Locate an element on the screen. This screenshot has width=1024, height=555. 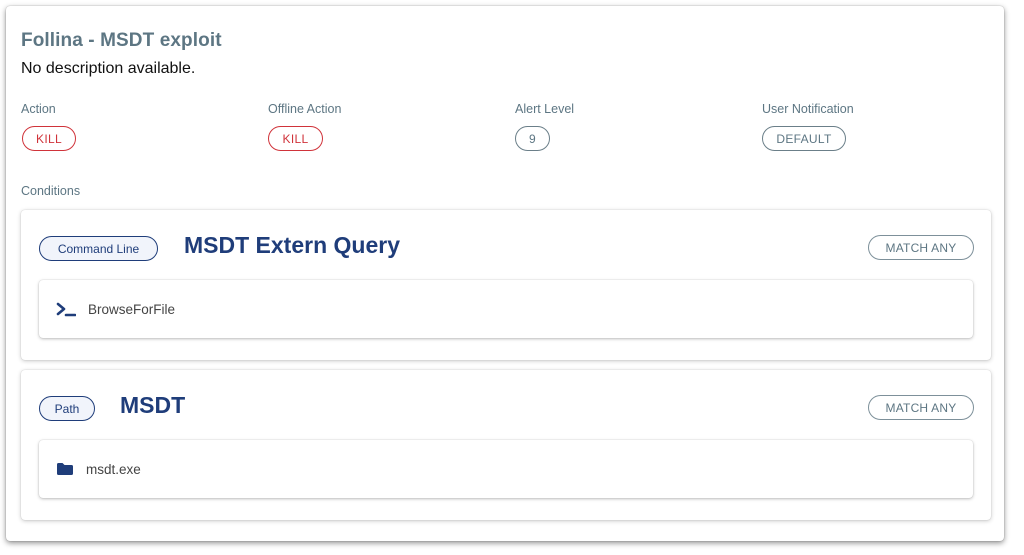
offline-action-badge: KILL is located at coordinates (295, 138).